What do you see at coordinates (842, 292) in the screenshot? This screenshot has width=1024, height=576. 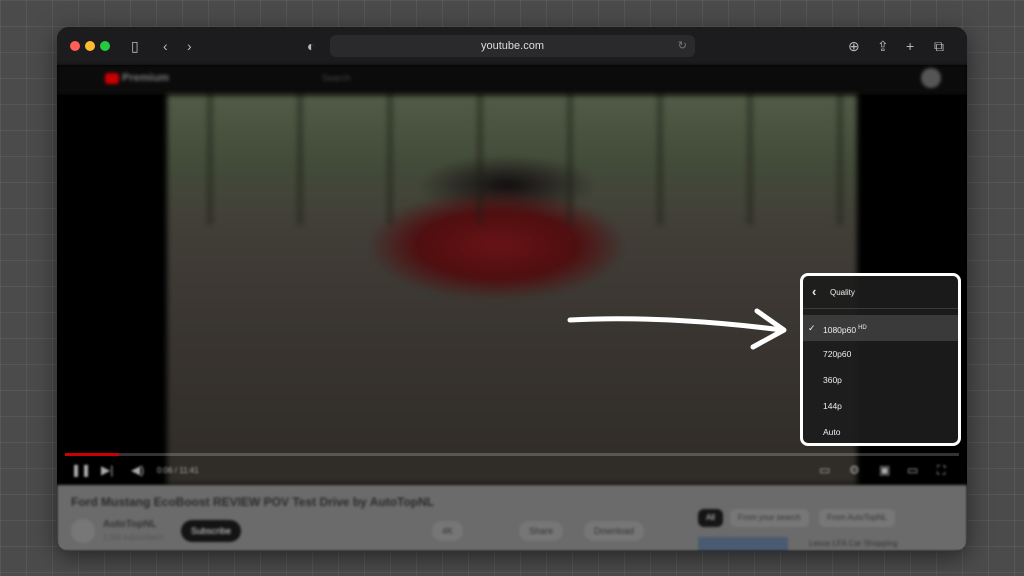 I see `quality-menu-title: Quality` at bounding box center [842, 292].